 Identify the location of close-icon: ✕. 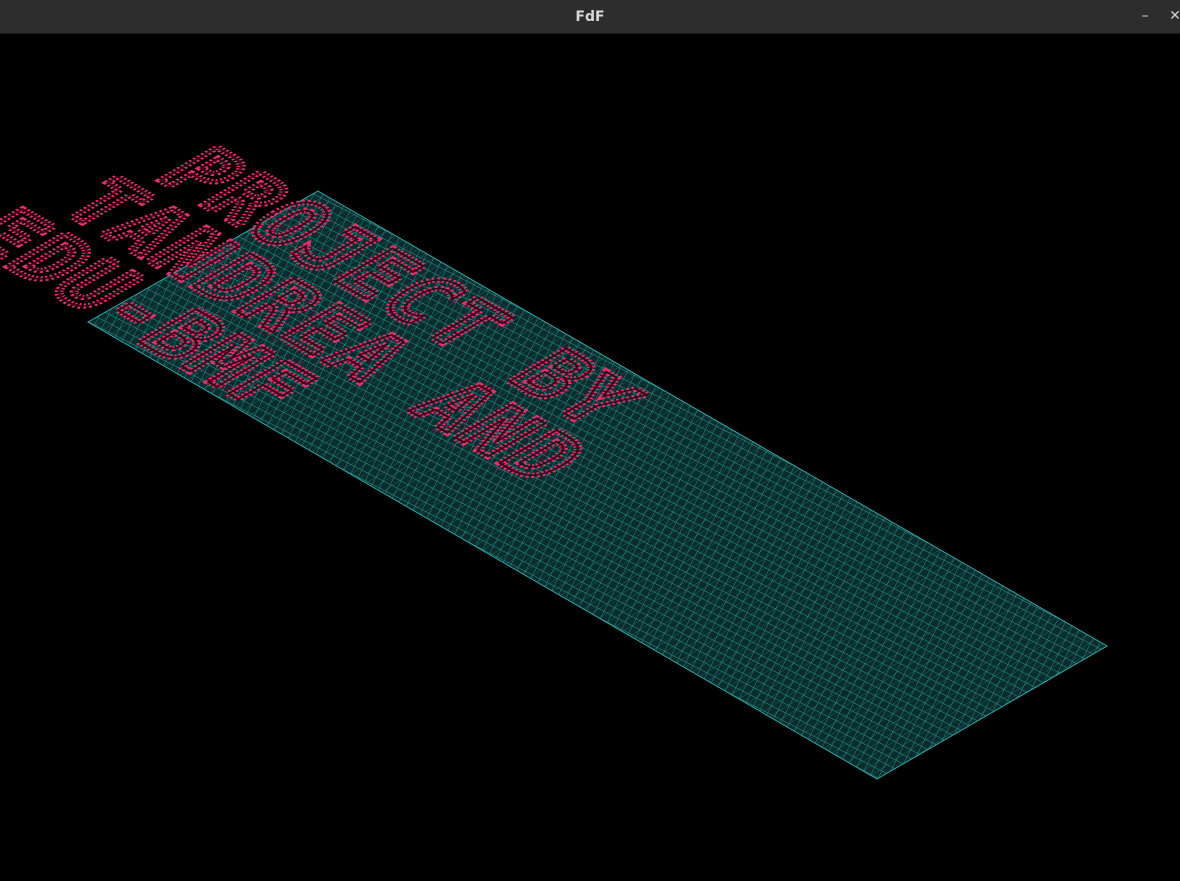
(1172, 17).